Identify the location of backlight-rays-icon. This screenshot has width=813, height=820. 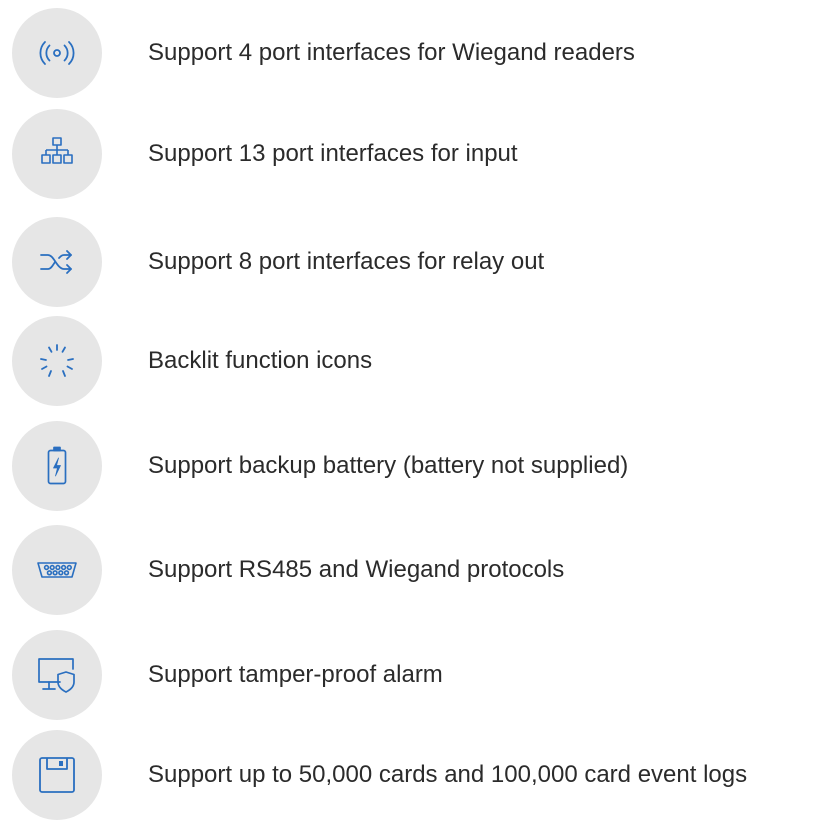
(57, 360).